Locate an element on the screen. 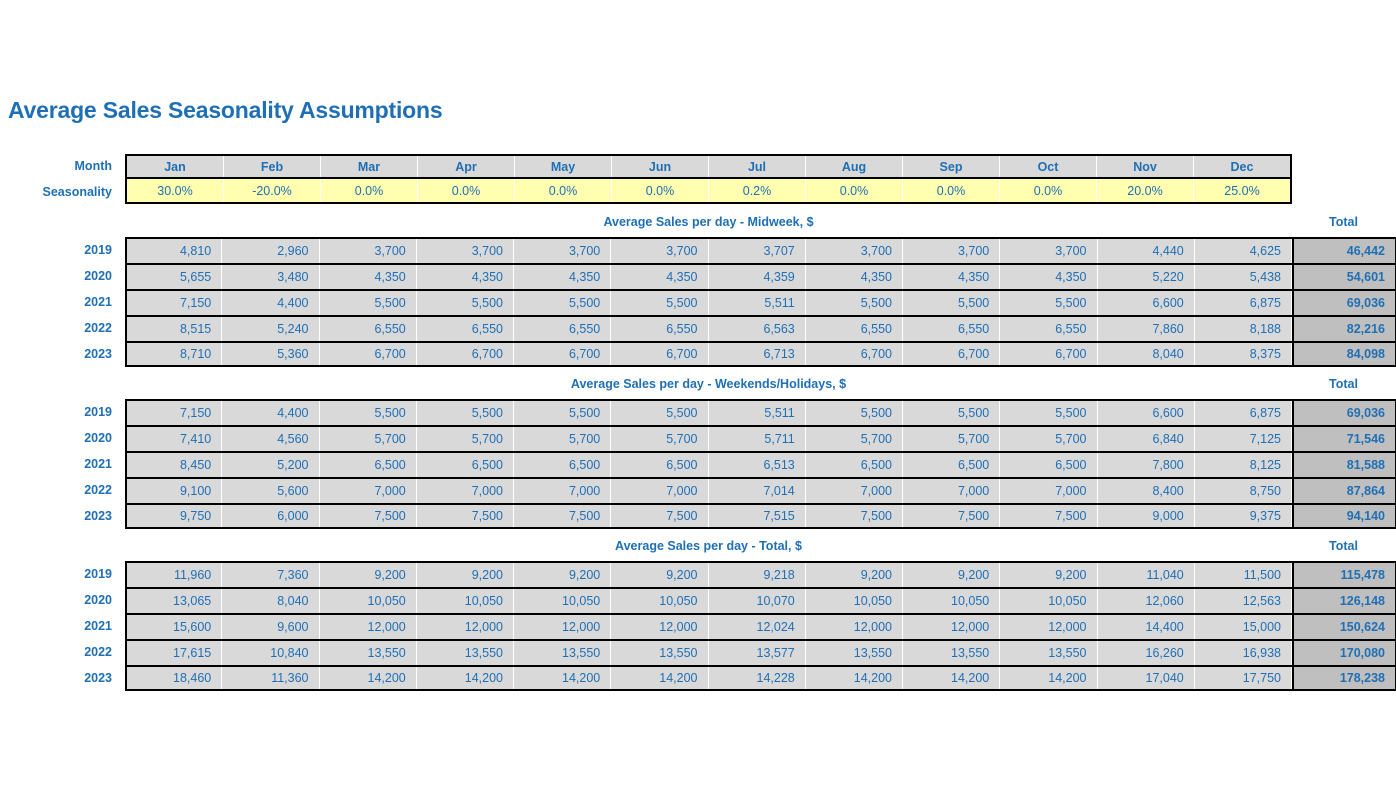  sales-value-cell: 9,000 is located at coordinates (1146, 516).